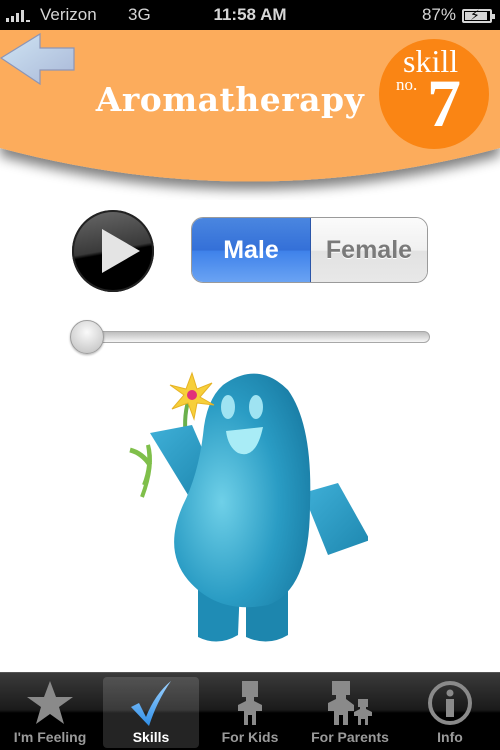  What do you see at coordinates (450, 703) in the screenshot?
I see `info-icon` at bounding box center [450, 703].